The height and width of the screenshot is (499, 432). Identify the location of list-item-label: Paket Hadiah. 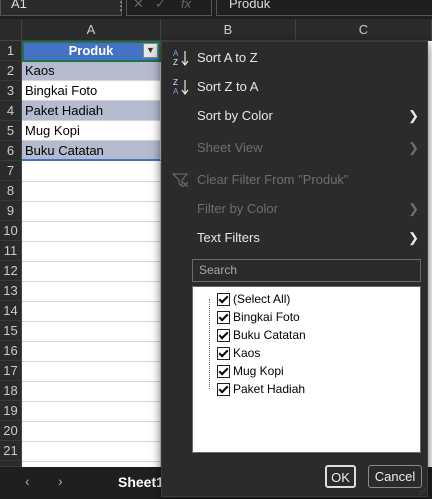
(269, 389).